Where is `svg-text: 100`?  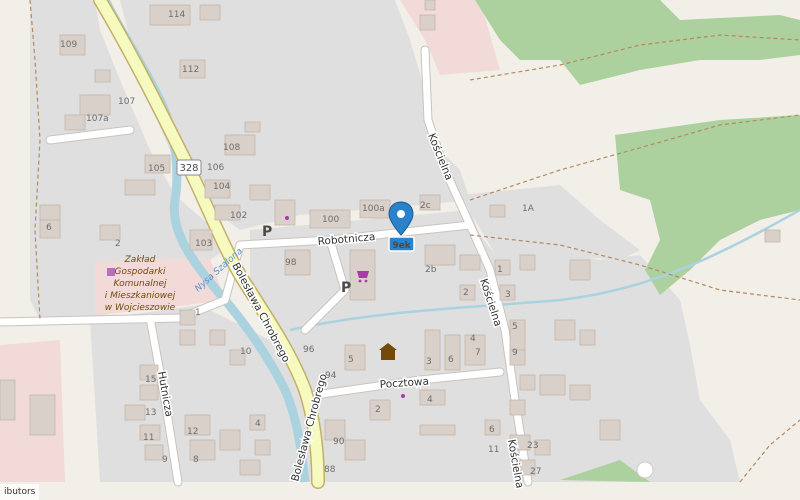 svg-text: 100 is located at coordinates (330, 220).